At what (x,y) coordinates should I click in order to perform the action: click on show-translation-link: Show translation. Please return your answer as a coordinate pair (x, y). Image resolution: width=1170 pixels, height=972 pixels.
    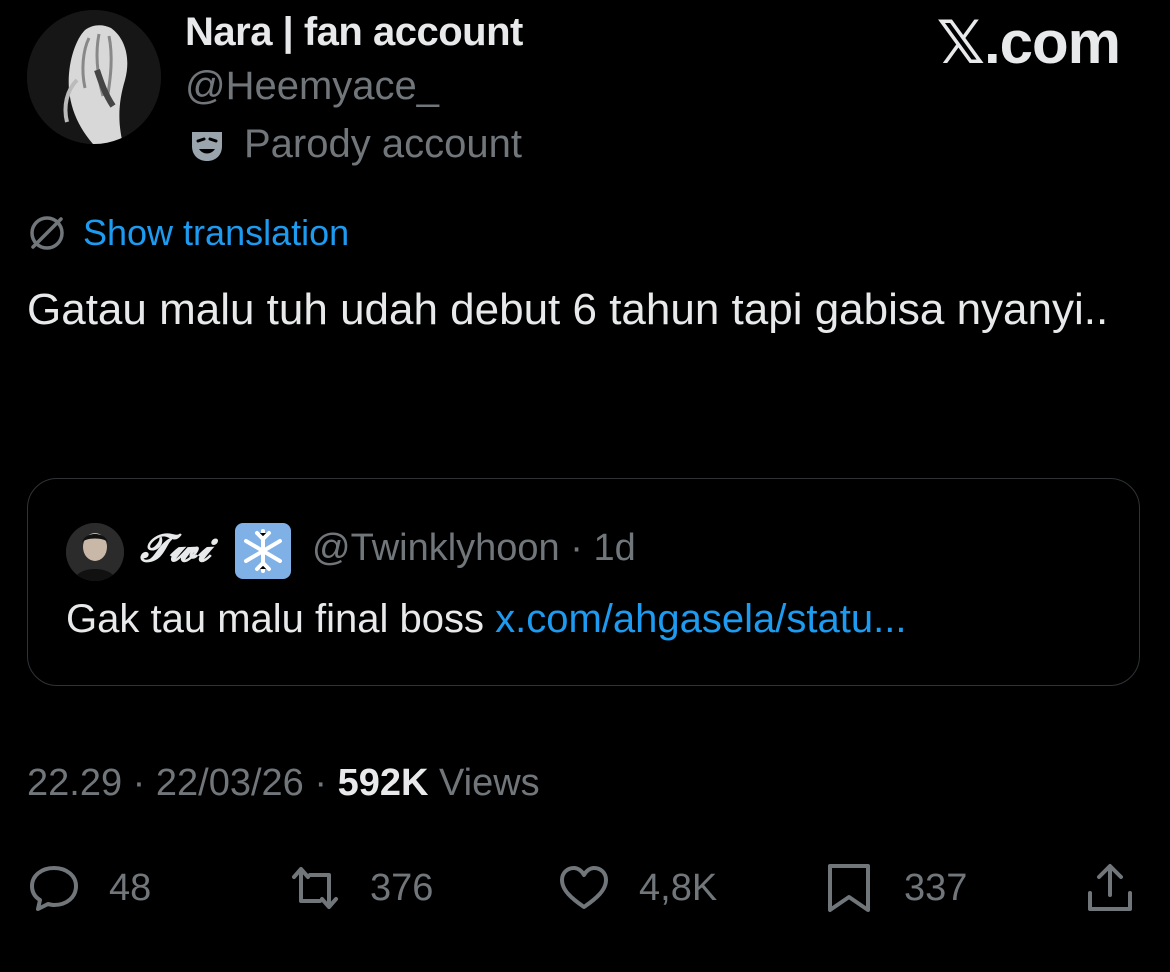
    Looking at the image, I should click on (188, 233).